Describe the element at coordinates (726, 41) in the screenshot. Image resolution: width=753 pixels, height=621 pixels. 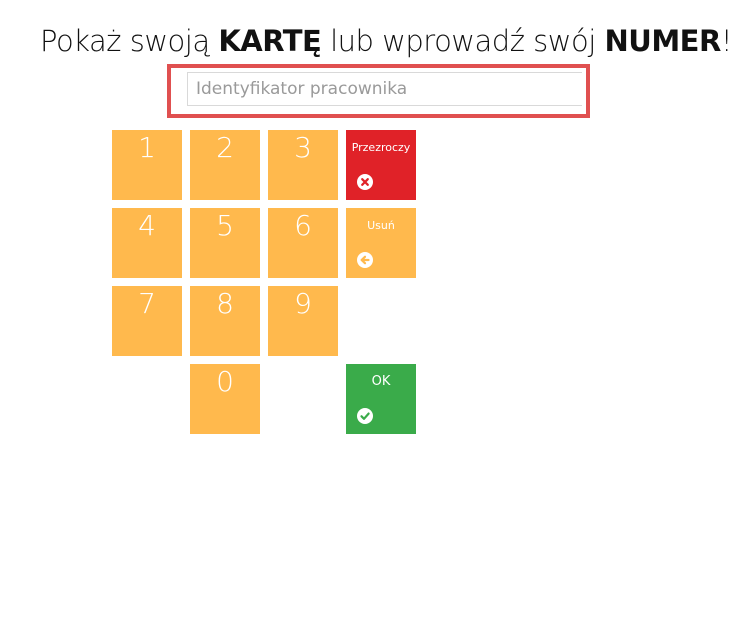
I see `title-text-end: !` at that location.